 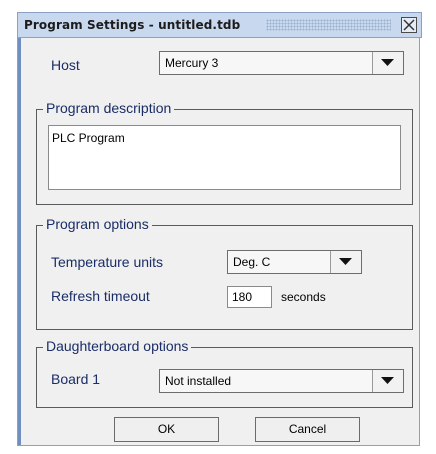 What do you see at coordinates (294, 262) in the screenshot?
I see `temperature-units-select: Deg. C` at bounding box center [294, 262].